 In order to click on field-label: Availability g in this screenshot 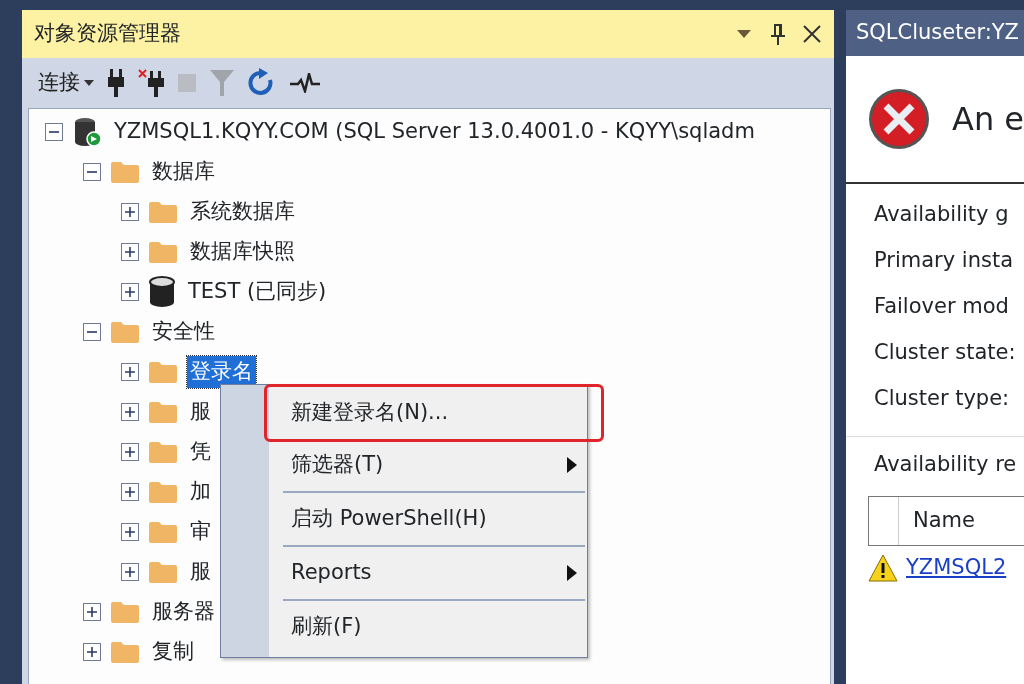, I will do `click(941, 215)`.